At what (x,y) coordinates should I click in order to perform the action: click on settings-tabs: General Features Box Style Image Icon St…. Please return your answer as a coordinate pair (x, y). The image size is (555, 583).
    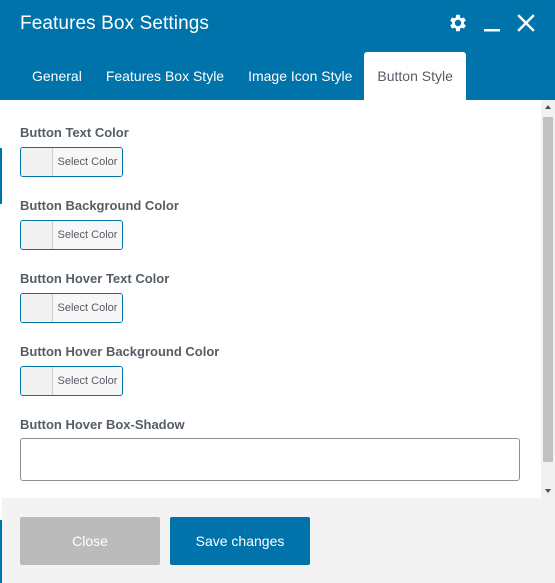
    Looking at the image, I should click on (243, 76).